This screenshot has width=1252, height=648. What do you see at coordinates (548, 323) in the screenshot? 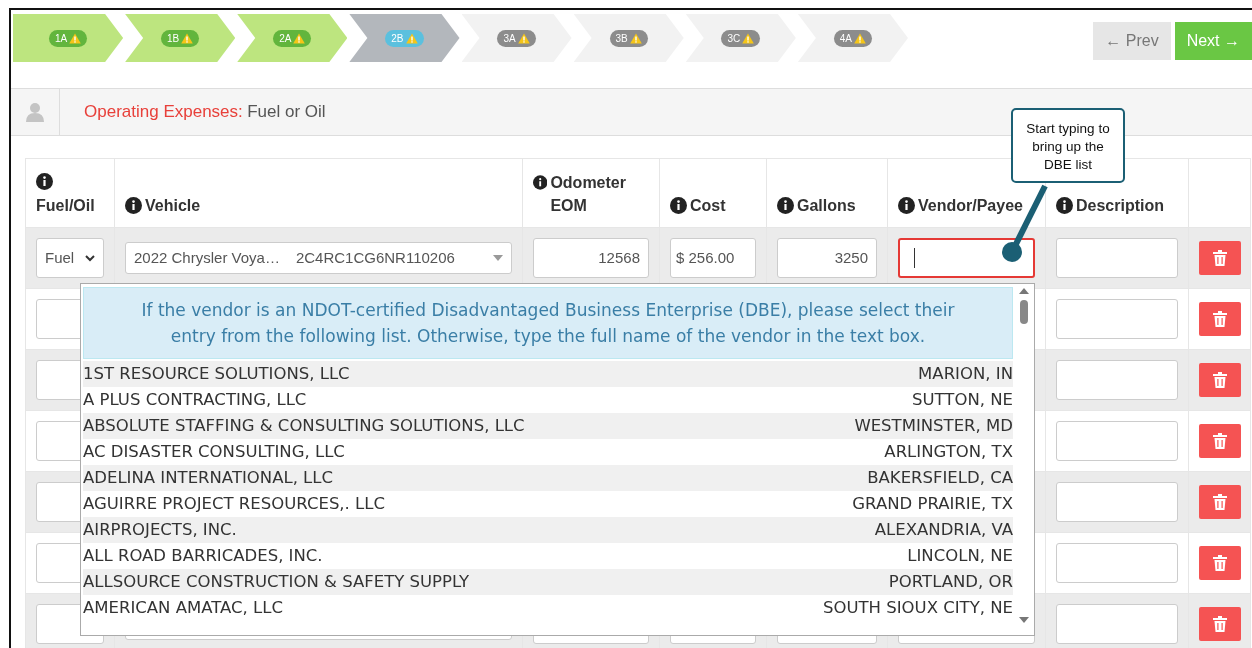
I see `info-message: If the vendor is an NDOT-certified Disadvantaged Business Enterprise (DBE), please select their entry from the following list. Otherwise, type the full name of the vendor in the text box.` at bounding box center [548, 323].